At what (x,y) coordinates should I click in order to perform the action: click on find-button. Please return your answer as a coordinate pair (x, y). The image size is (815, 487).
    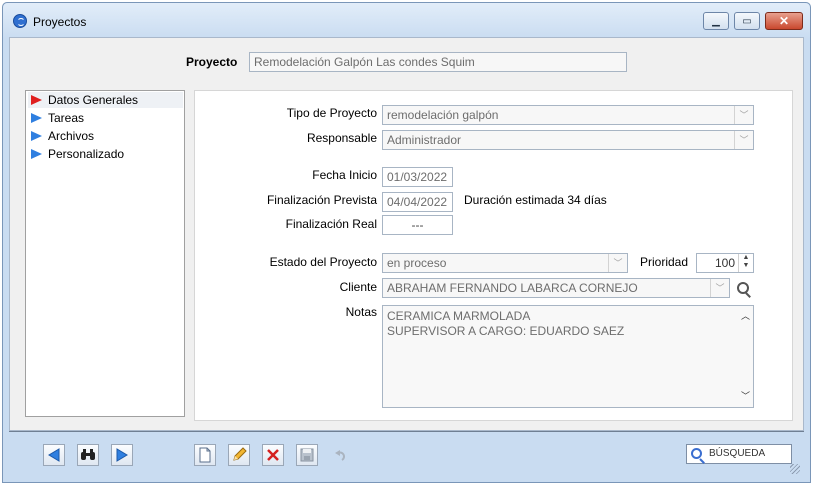
    Looking at the image, I should click on (88, 455).